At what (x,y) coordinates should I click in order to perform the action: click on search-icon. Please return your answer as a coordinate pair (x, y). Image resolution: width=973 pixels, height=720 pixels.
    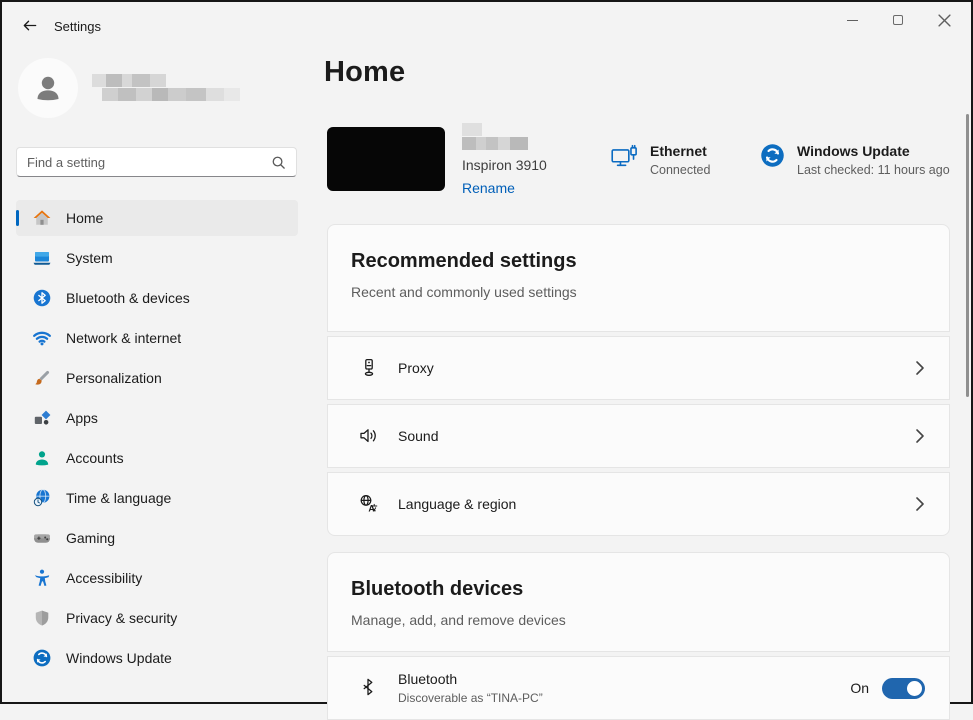
    Looking at the image, I should click on (278, 162).